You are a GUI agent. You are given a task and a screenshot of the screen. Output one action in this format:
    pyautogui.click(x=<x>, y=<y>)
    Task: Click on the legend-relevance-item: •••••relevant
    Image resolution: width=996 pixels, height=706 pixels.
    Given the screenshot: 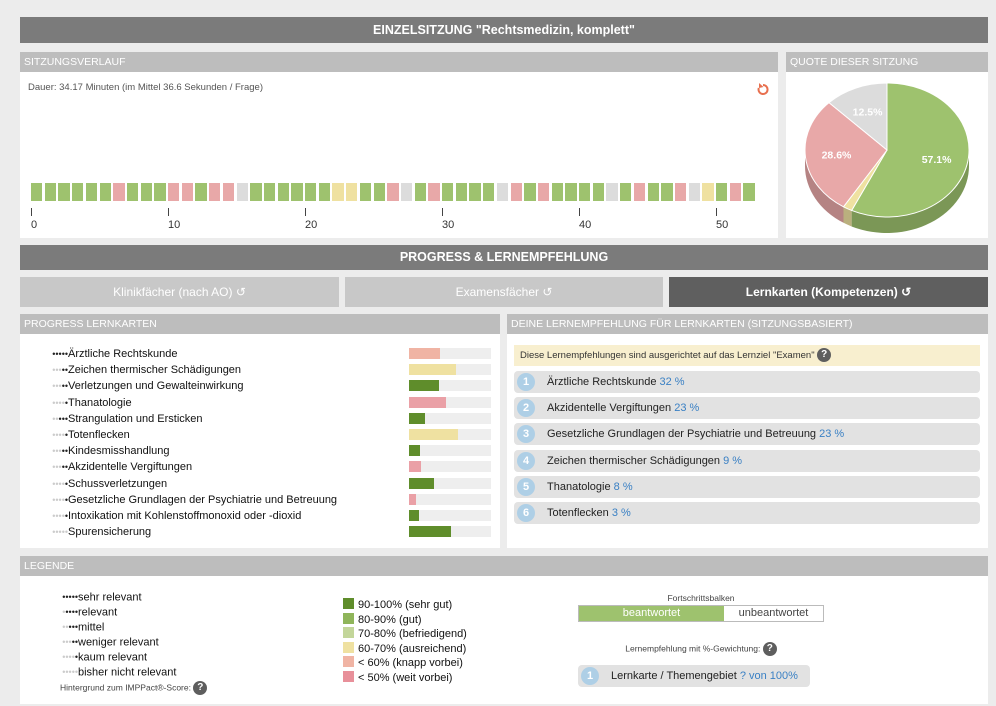 What is the action you would take?
    pyautogui.click(x=76, y=612)
    